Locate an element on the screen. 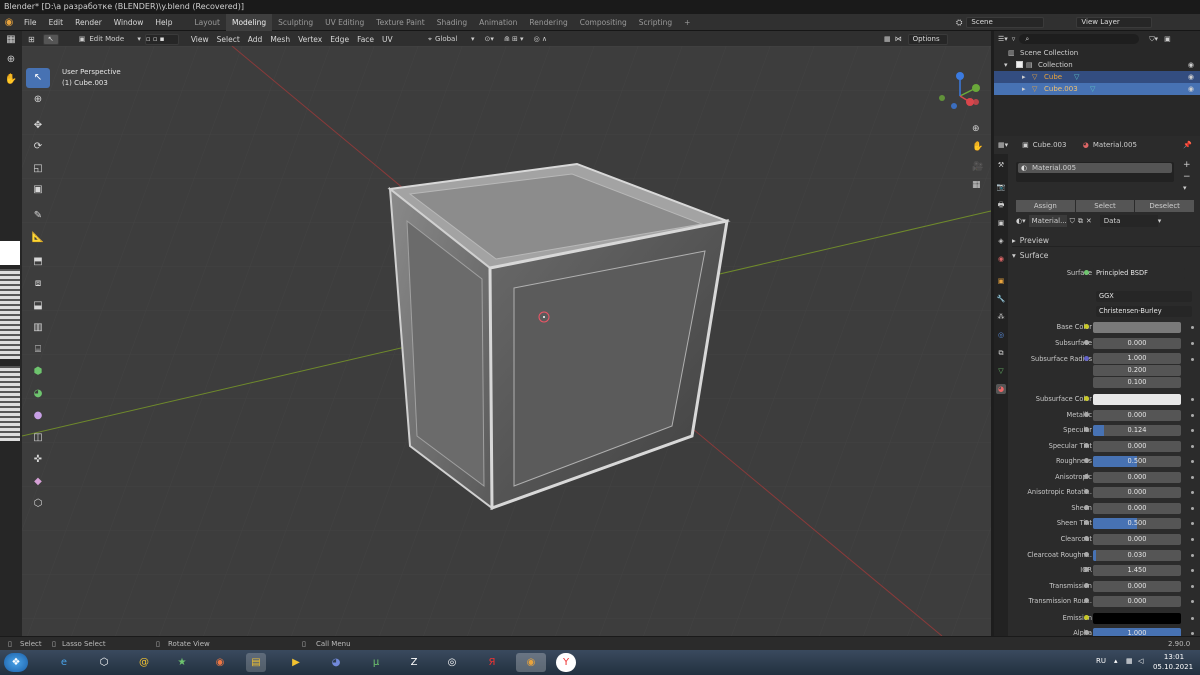 Image resolution: width=1200 pixels, height=675 pixels. shrink-tool-icon: ✜ is located at coordinates (38, 460).